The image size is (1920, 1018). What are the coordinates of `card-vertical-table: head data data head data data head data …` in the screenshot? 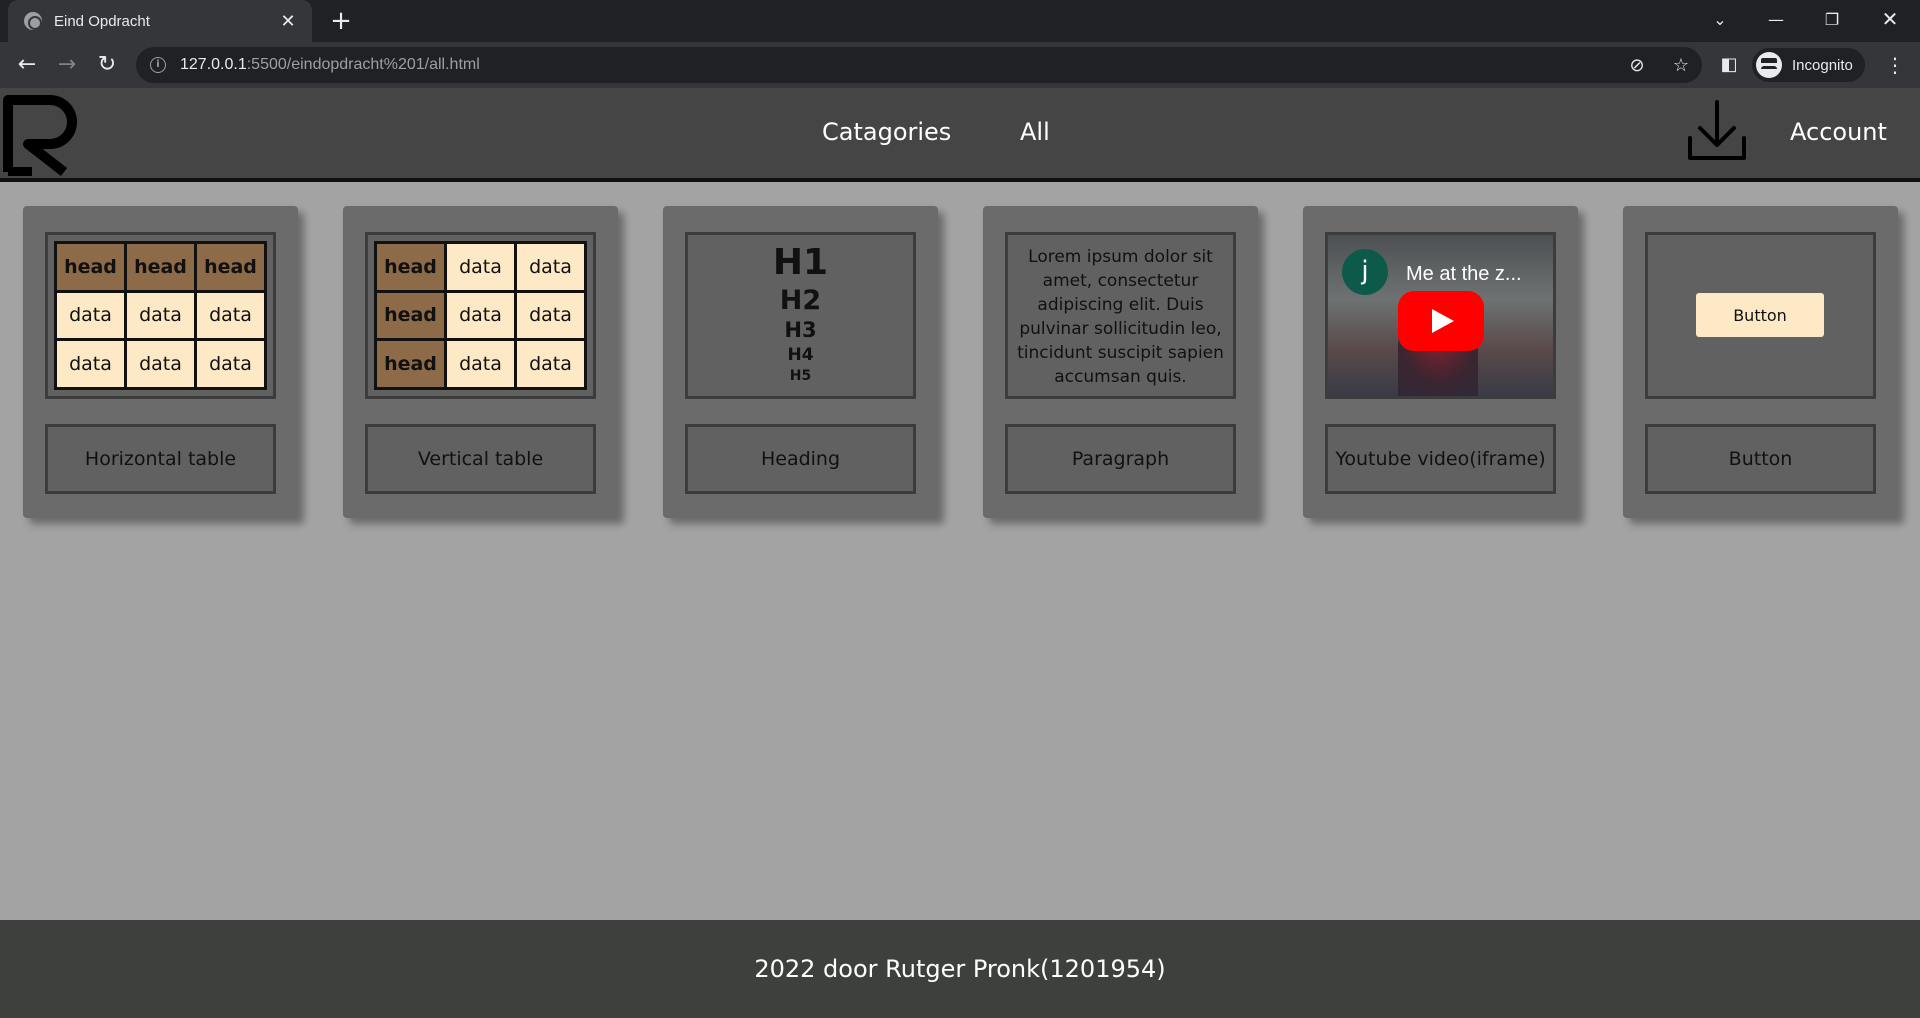 It's located at (480, 362).